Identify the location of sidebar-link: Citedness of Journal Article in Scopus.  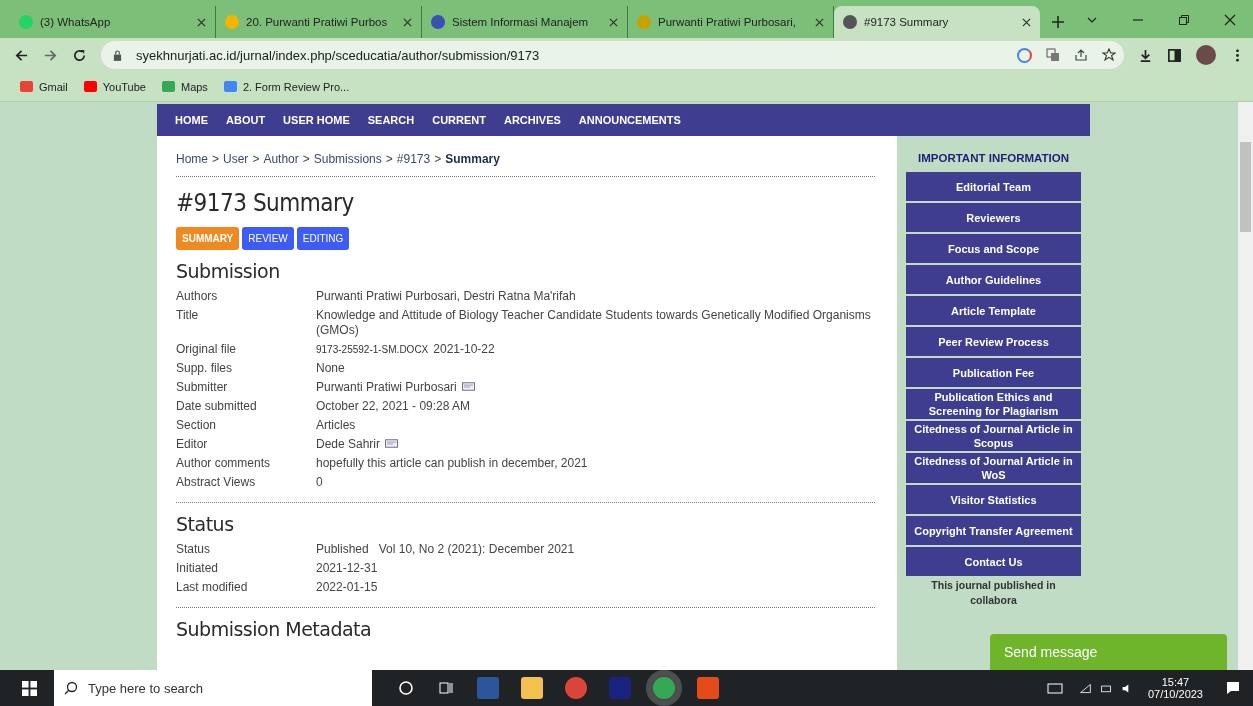
(993, 436).